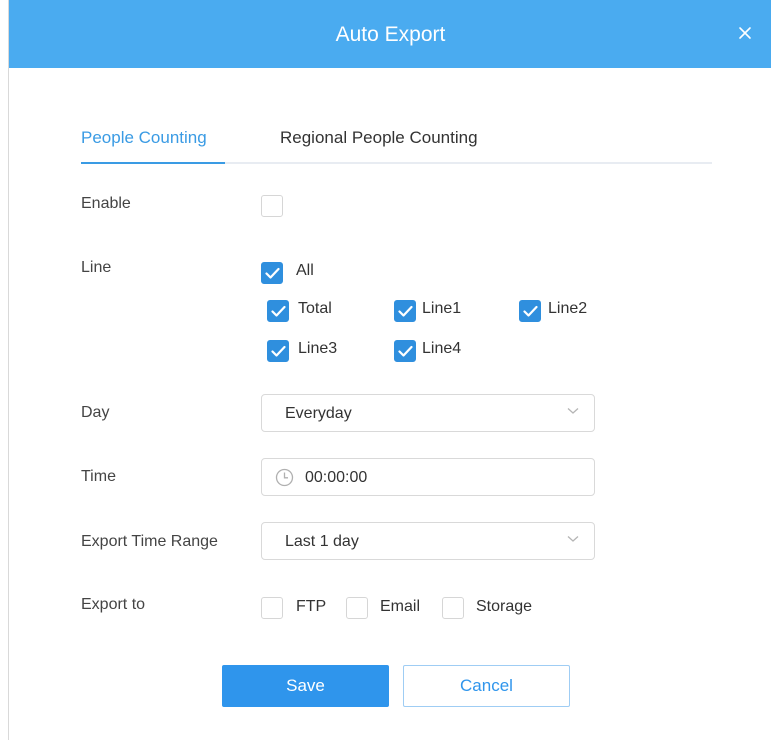 Image resolution: width=771 pixels, height=740 pixels. Describe the element at coordinates (106, 203) in the screenshot. I see `enable-label: Enable` at that location.